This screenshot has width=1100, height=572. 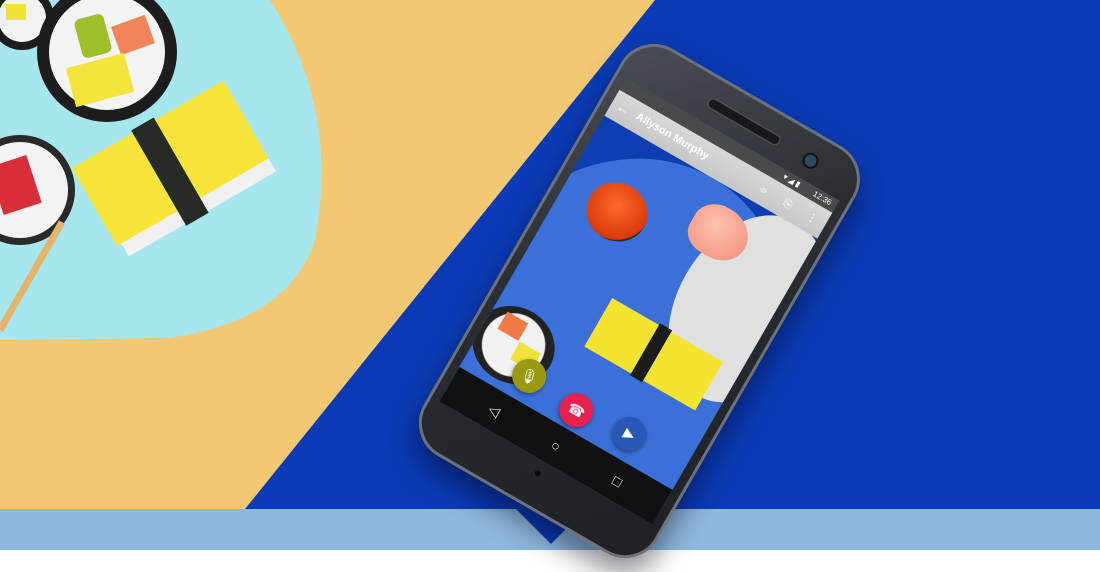 What do you see at coordinates (494, 409) in the screenshot?
I see `back-triangle-icon: ◁` at bounding box center [494, 409].